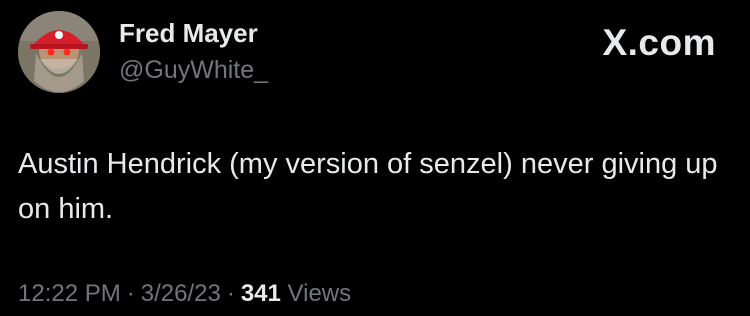  What do you see at coordinates (181, 293) in the screenshot?
I see `tweet-date: 3/26/23` at bounding box center [181, 293].